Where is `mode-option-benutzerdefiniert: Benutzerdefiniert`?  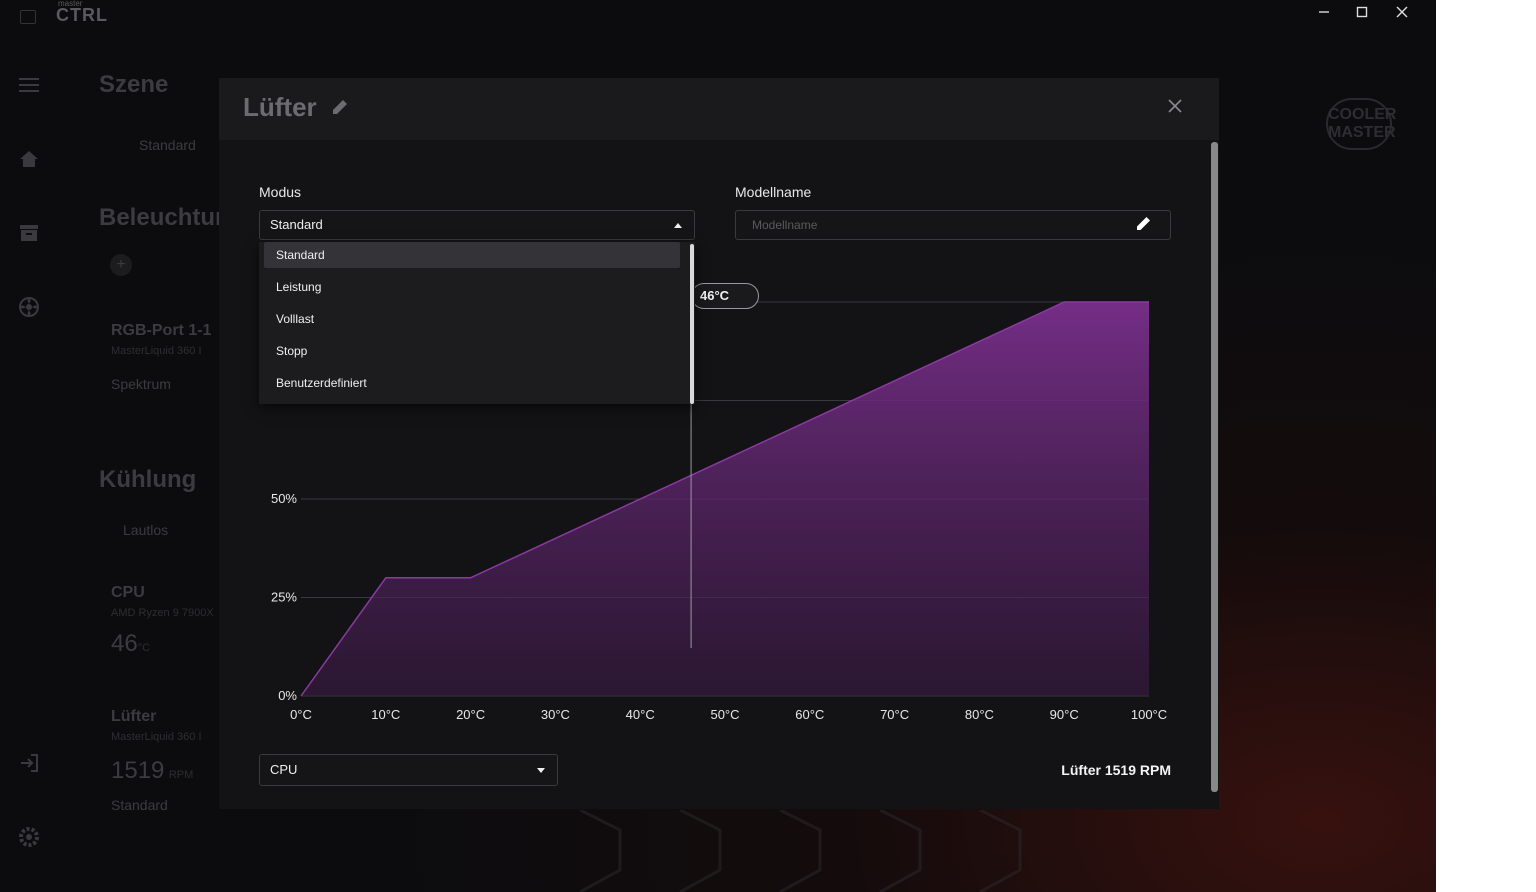 mode-option-benutzerdefiniert: Benutzerdefiniert is located at coordinates (472, 383).